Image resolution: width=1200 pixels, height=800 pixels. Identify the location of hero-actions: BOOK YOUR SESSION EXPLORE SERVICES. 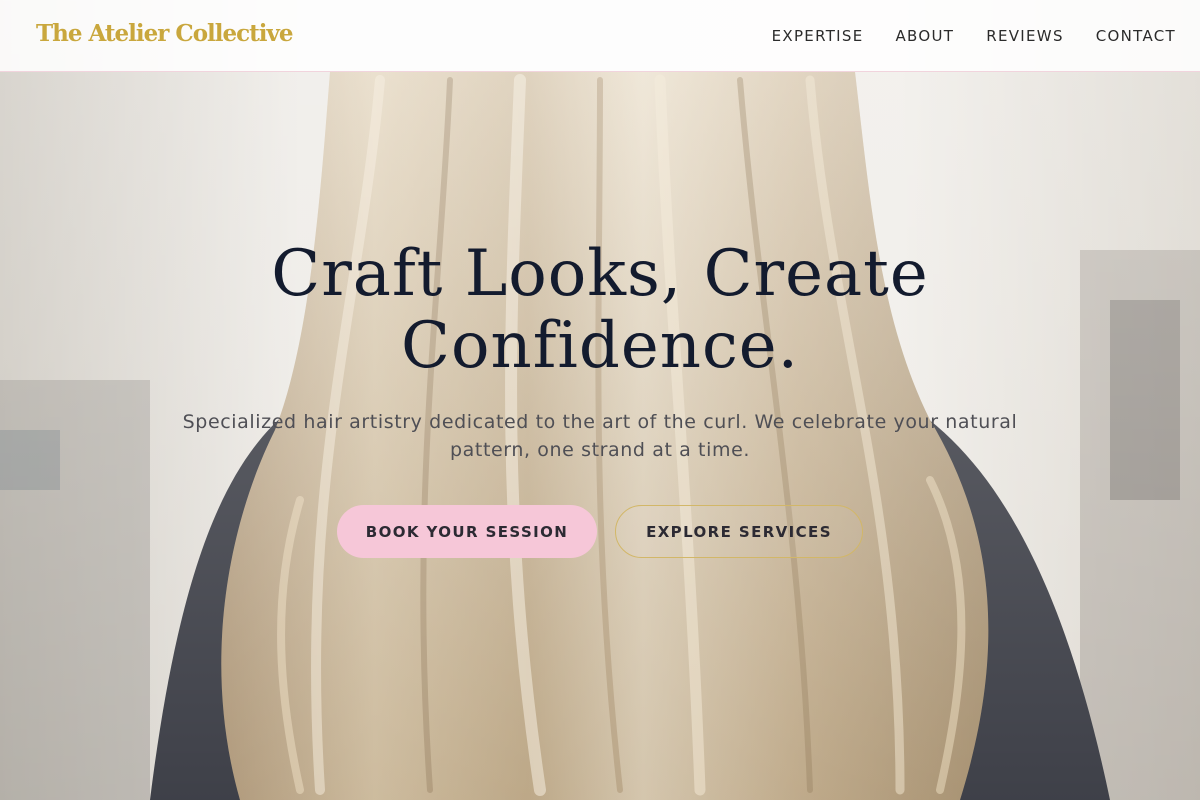
(600, 531).